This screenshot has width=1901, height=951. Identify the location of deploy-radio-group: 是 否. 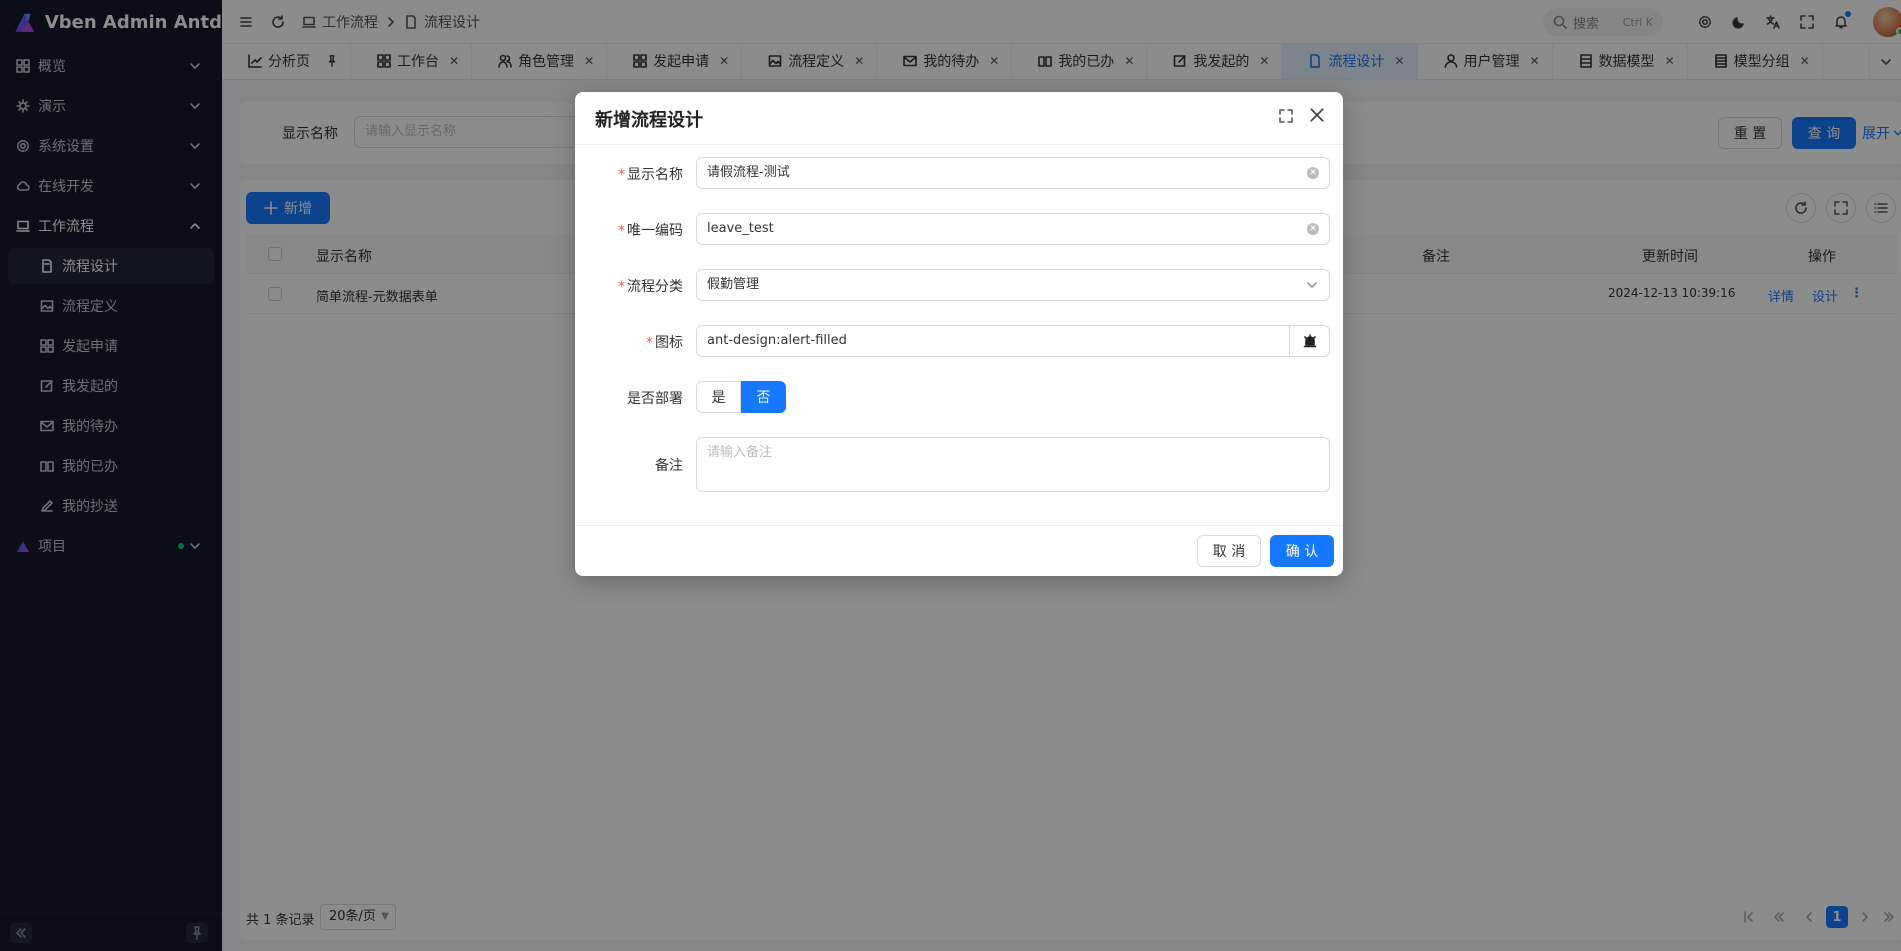
(741, 397).